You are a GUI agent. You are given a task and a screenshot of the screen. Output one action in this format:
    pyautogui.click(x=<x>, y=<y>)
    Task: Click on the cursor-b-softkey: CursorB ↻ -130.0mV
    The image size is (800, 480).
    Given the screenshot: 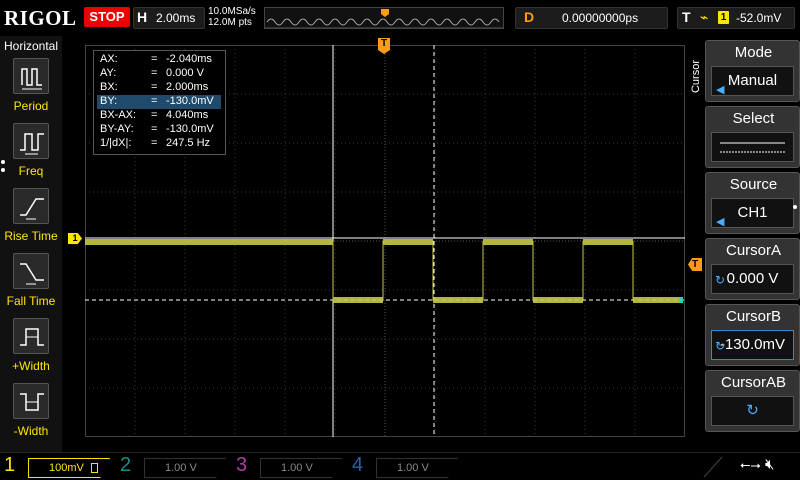 What is the action you would take?
    pyautogui.click(x=752, y=335)
    